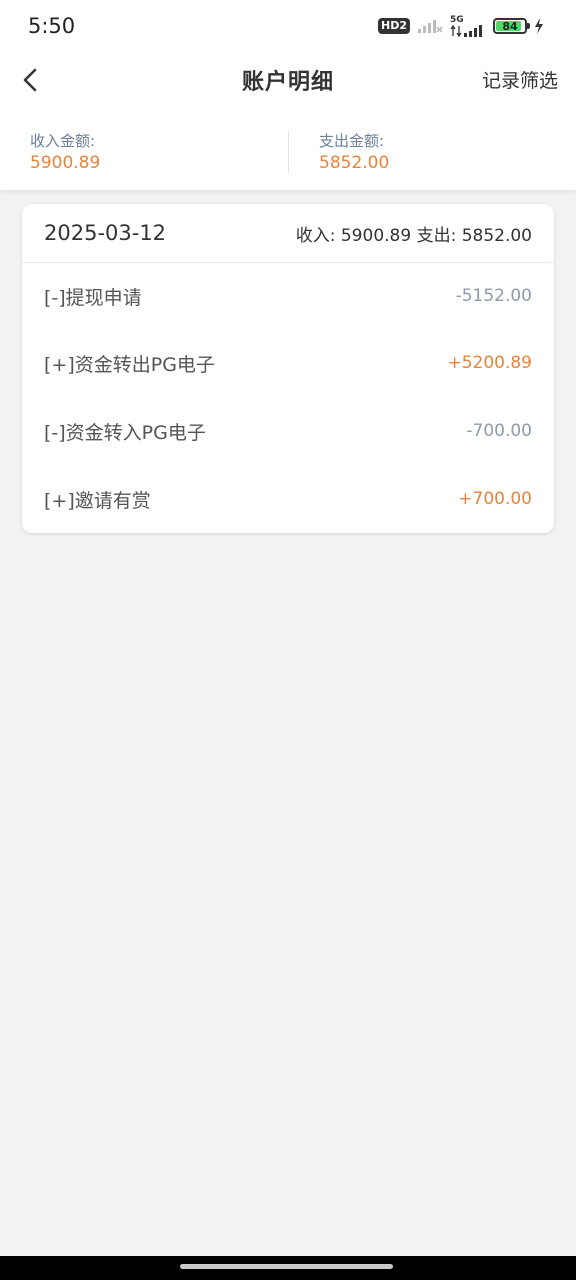 This screenshot has height=1280, width=576. I want to click on navigation-bar: 账户明细 记录筛选, so click(288, 80).